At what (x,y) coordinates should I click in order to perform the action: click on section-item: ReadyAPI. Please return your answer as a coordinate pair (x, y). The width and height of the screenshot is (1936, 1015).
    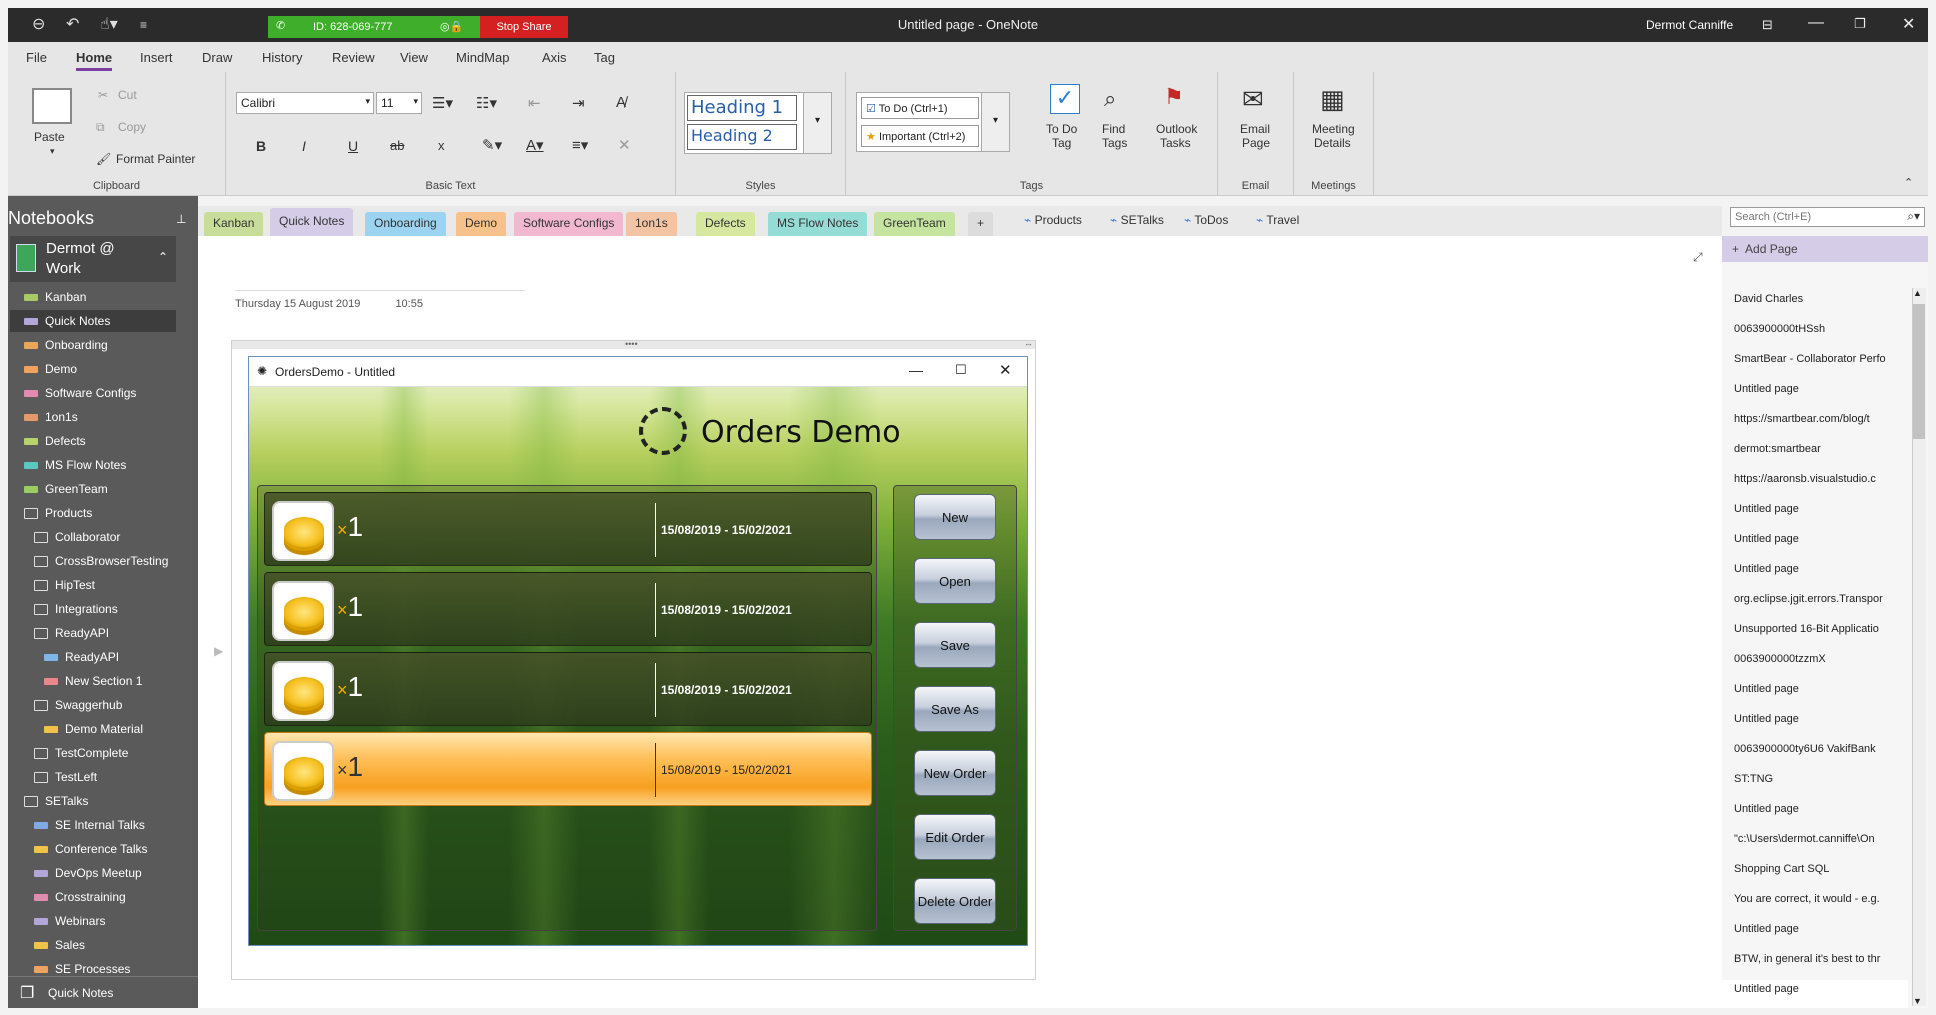
    Looking at the image, I should click on (93, 657).